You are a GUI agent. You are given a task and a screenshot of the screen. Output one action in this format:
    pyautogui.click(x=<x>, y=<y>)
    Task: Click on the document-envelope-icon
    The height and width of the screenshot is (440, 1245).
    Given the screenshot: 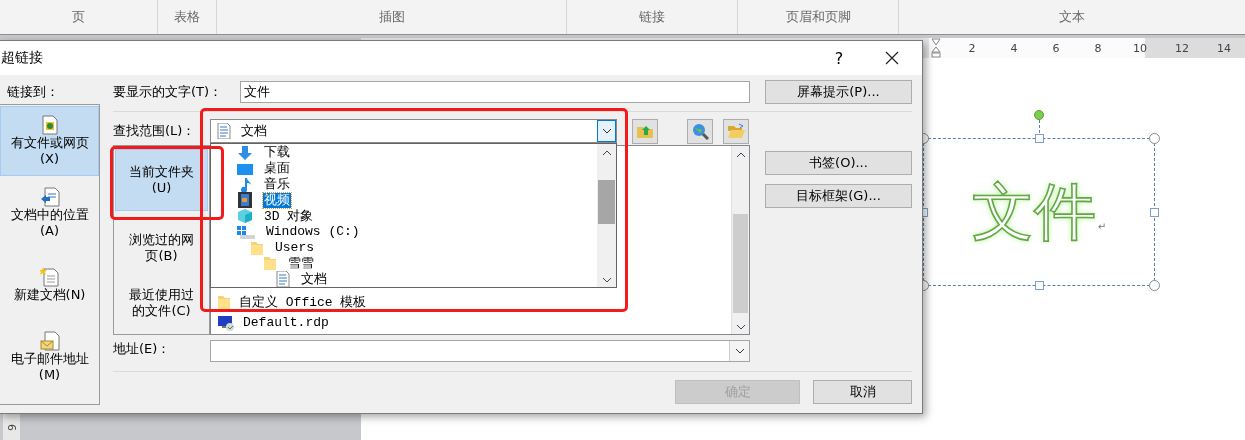 What is the action you would take?
    pyautogui.click(x=49, y=341)
    